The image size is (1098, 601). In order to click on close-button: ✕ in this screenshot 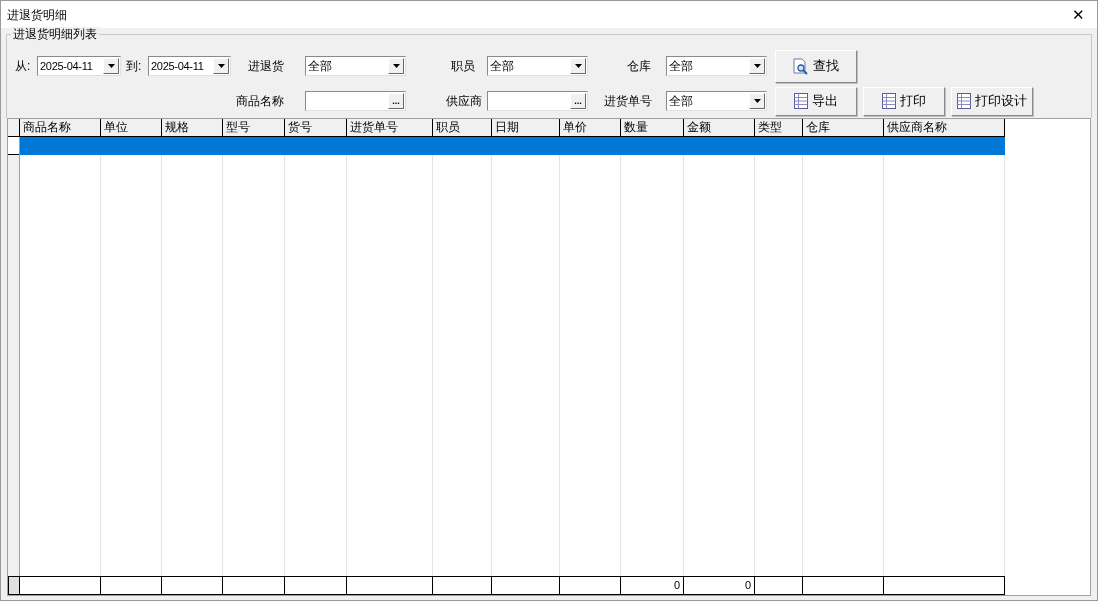, I will do `click(1078, 14)`.